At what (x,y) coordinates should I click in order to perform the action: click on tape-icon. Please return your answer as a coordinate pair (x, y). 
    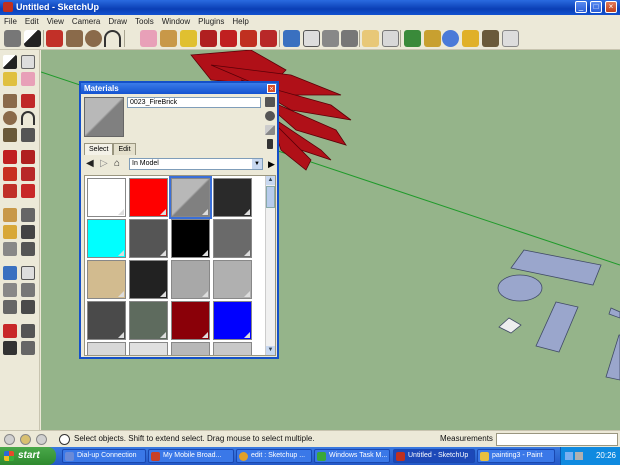
    Looking at the image, I should click on (10, 215).